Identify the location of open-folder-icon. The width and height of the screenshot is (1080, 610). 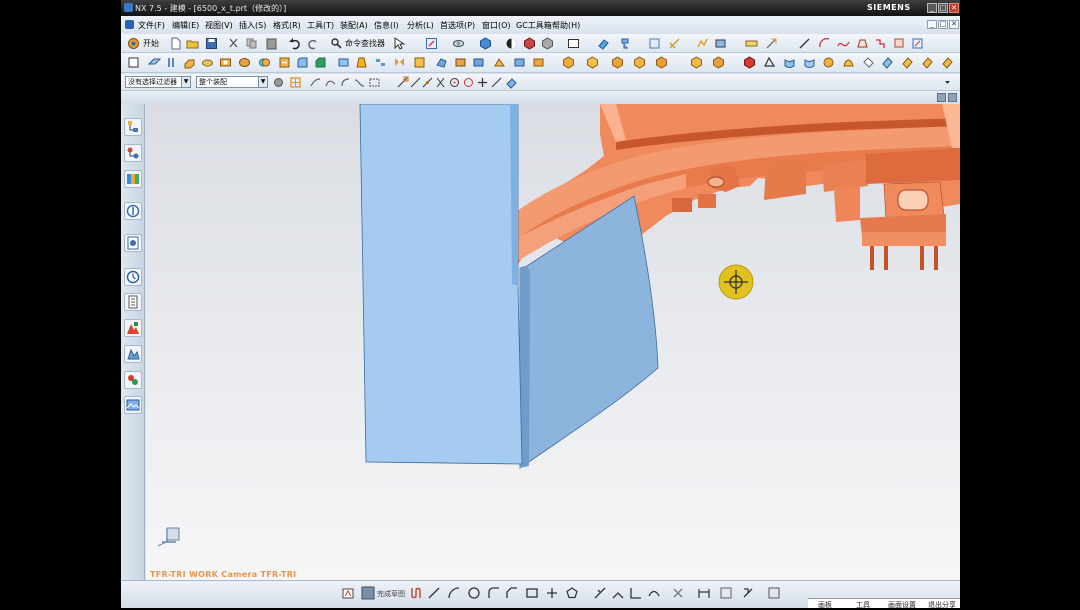
(192, 43).